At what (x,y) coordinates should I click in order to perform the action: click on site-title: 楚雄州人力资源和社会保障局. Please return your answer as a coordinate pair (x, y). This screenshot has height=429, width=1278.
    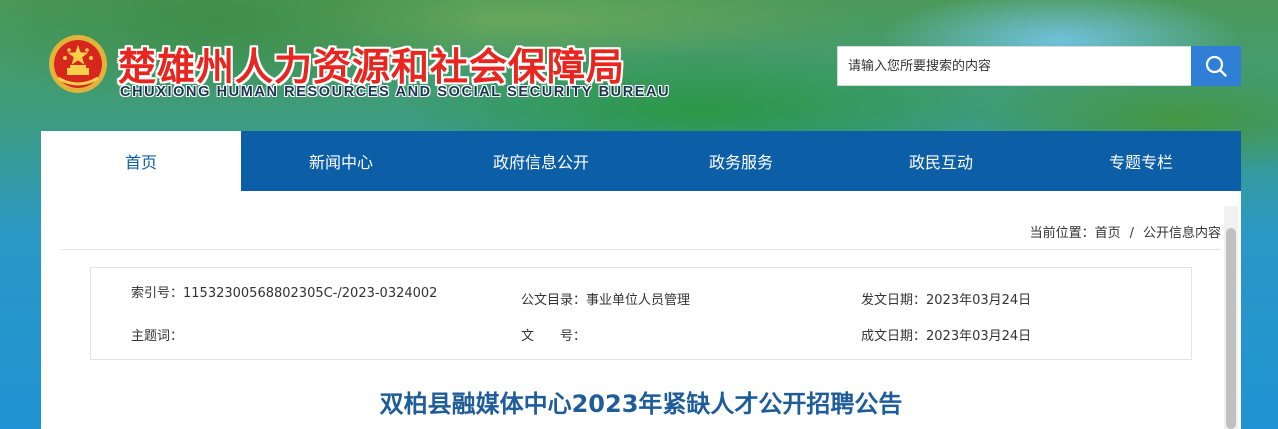
    Looking at the image, I should click on (372, 66).